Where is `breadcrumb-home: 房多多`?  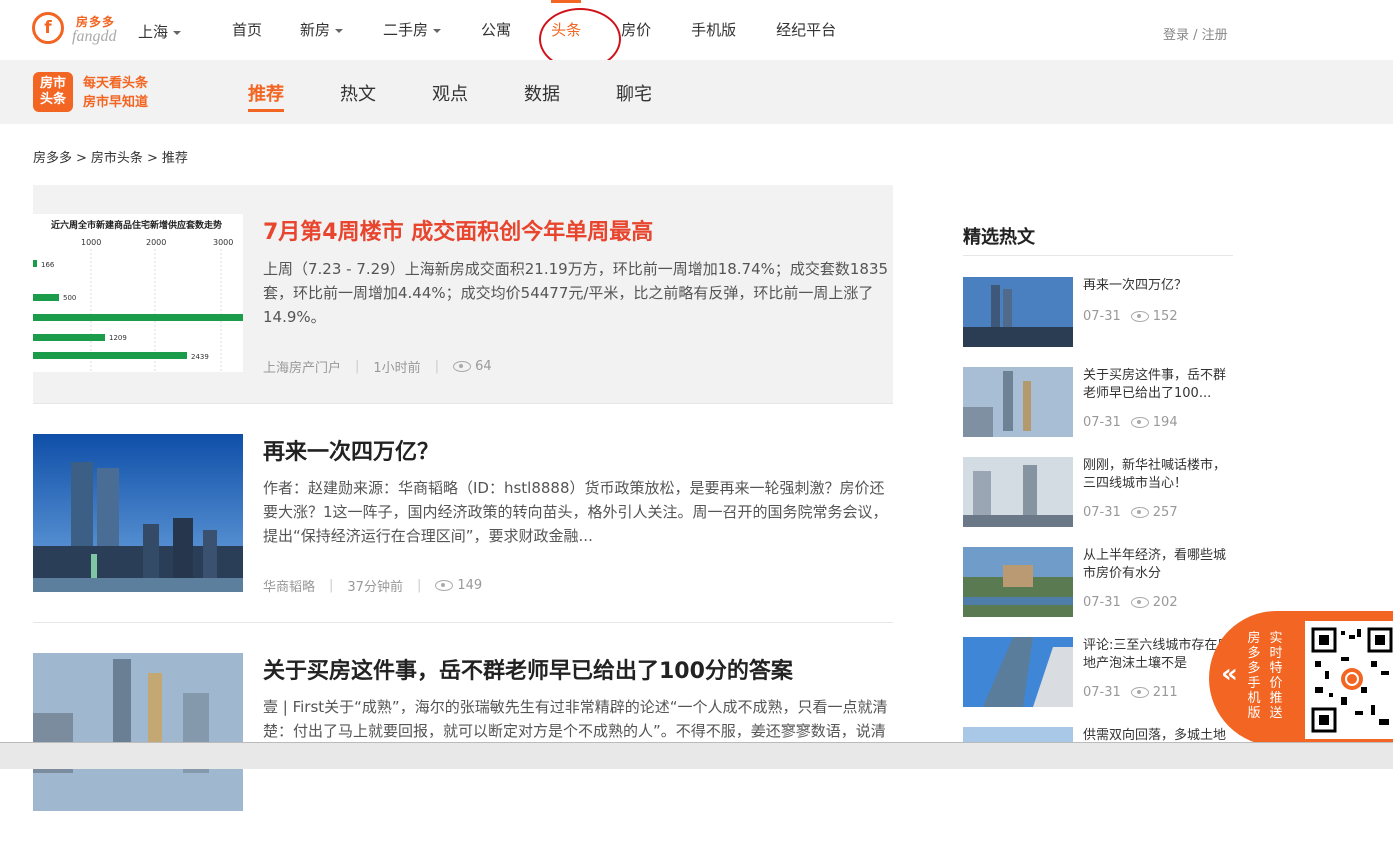
breadcrumb-home: 房多多 is located at coordinates (52, 158).